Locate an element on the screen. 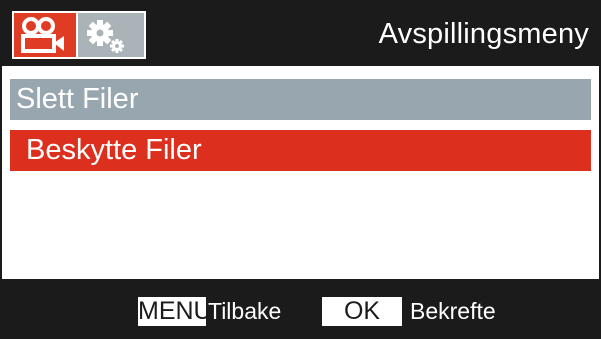  menu-key: MENU is located at coordinates (172, 311).